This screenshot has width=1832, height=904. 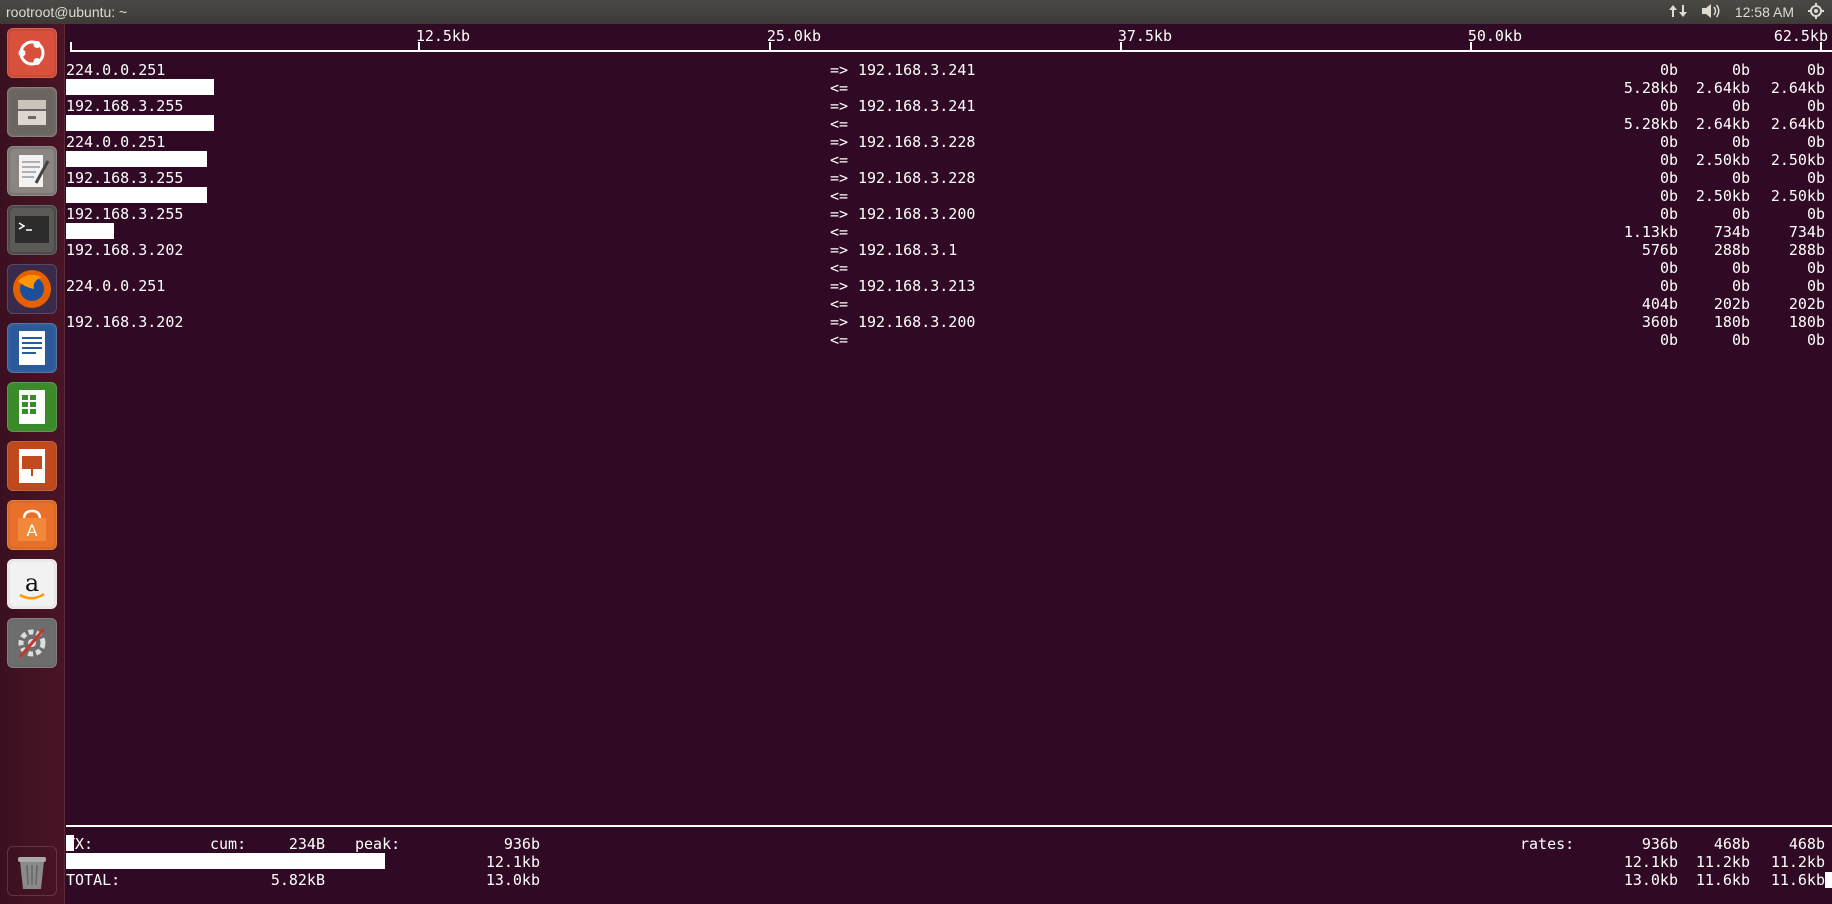 What do you see at coordinates (1677, 12) in the screenshot?
I see `network-updown-icon` at bounding box center [1677, 12].